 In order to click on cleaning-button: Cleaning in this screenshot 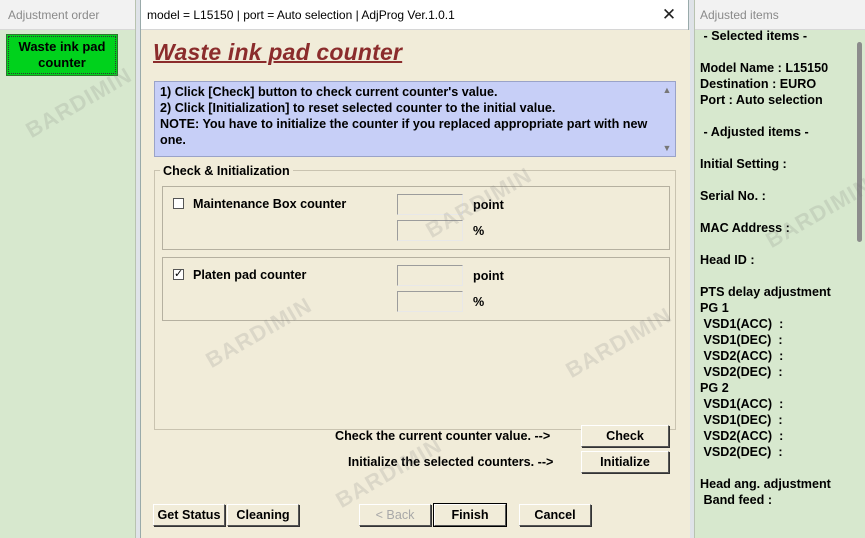, I will do `click(263, 515)`.